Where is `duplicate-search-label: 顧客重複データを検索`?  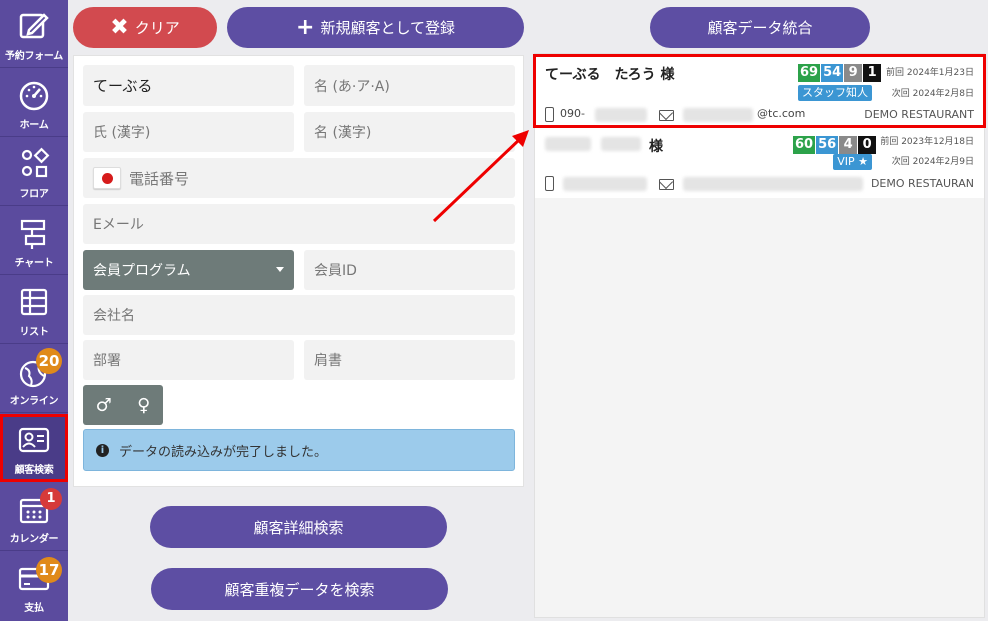 duplicate-search-label: 顧客重複データを検索 is located at coordinates (299, 589).